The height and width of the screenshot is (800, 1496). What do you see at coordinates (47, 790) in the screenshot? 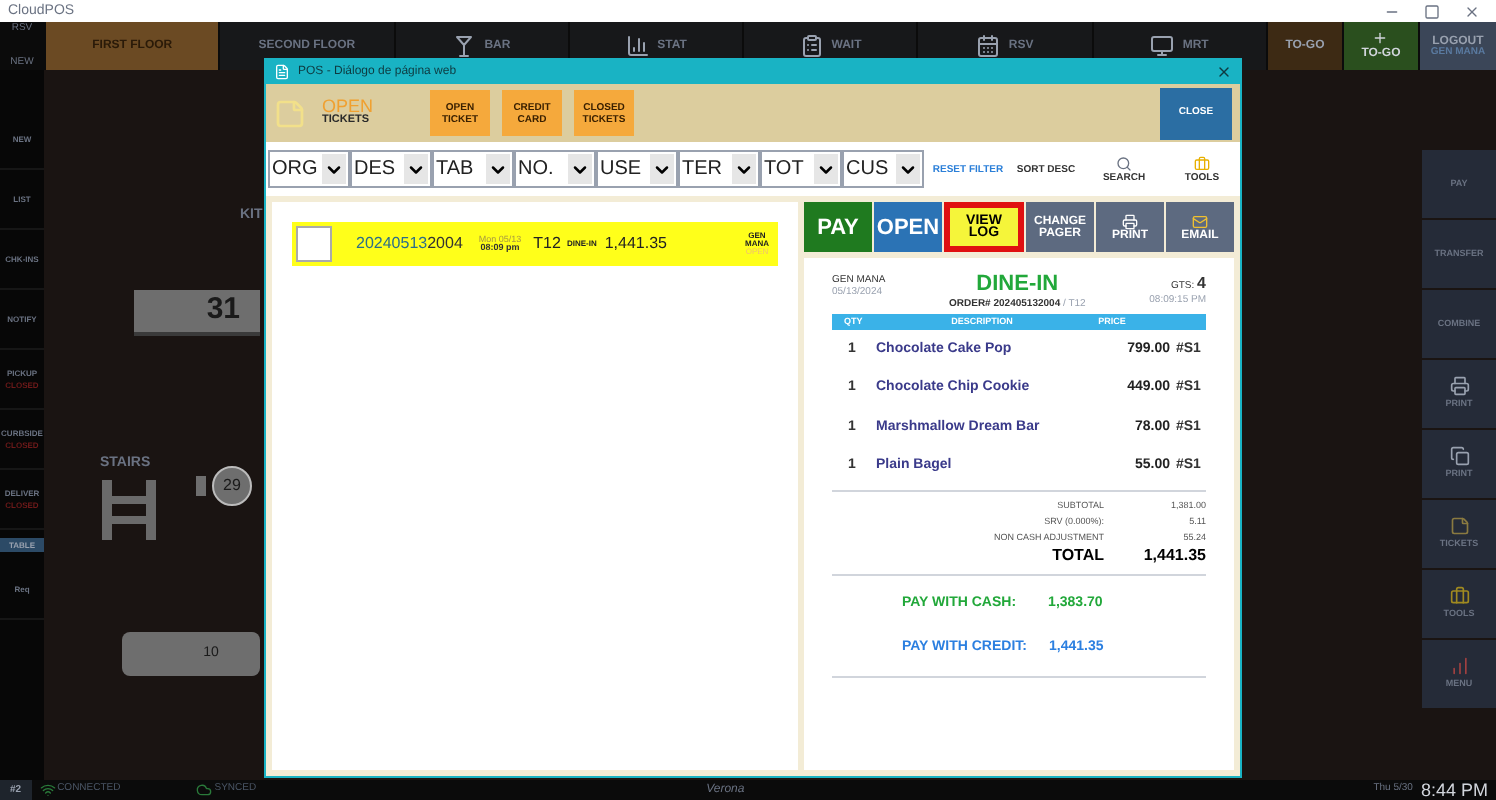
I see `wifi-icon` at bounding box center [47, 790].